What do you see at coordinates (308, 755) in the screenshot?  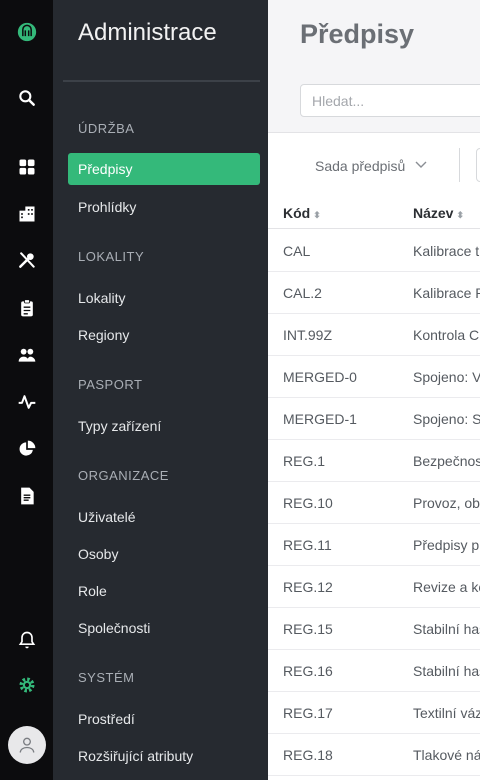 I see `cell-kod: REG.18` at bounding box center [308, 755].